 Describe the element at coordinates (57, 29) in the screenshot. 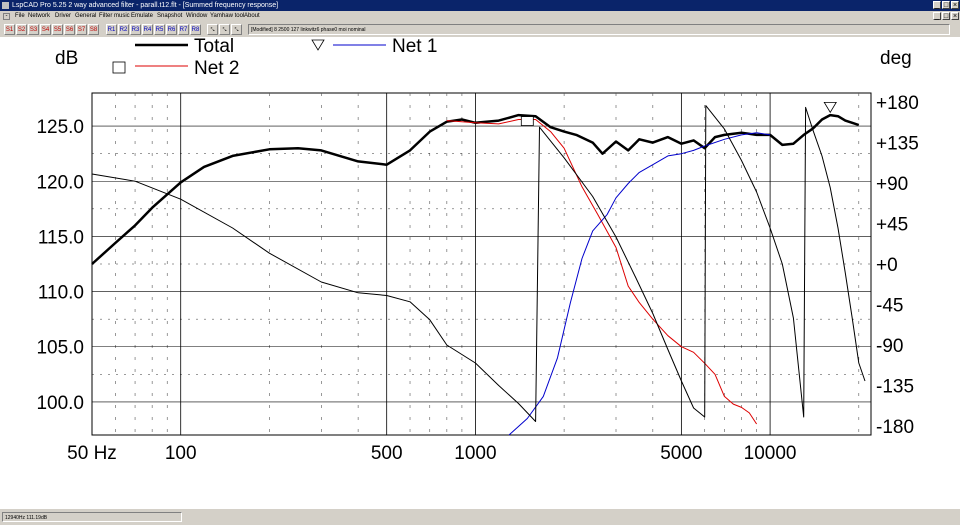

I see `snapshot-button-s5: S5` at that location.